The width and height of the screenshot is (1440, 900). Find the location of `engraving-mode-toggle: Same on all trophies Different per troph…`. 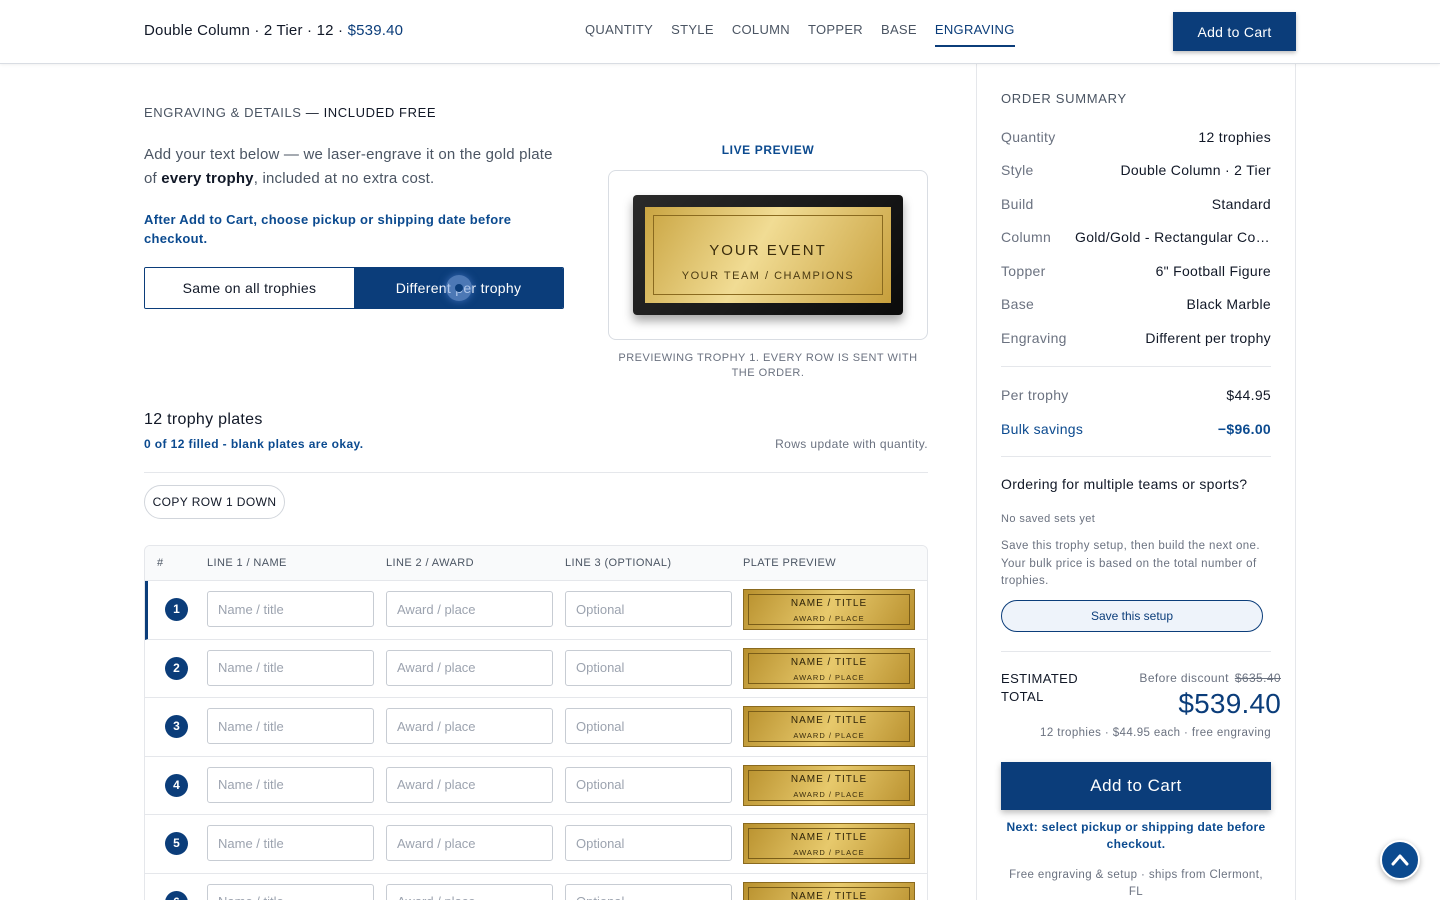

engraving-mode-toggle: Same on all trophies Different per troph… is located at coordinates (354, 288).